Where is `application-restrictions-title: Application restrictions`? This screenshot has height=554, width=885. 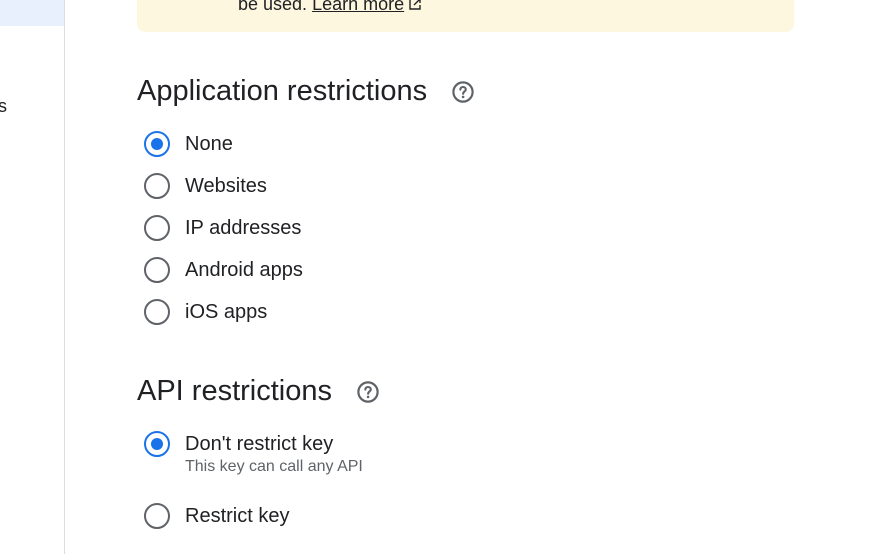
application-restrictions-title: Application restrictions is located at coordinates (282, 91).